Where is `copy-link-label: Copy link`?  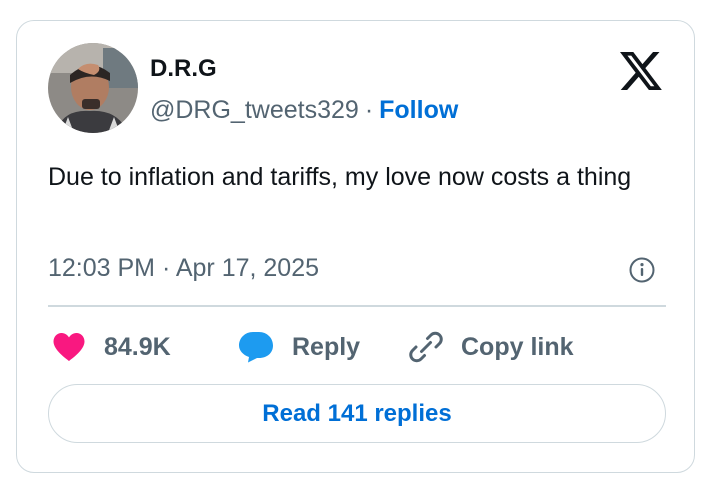
copy-link-label: Copy link is located at coordinates (517, 347).